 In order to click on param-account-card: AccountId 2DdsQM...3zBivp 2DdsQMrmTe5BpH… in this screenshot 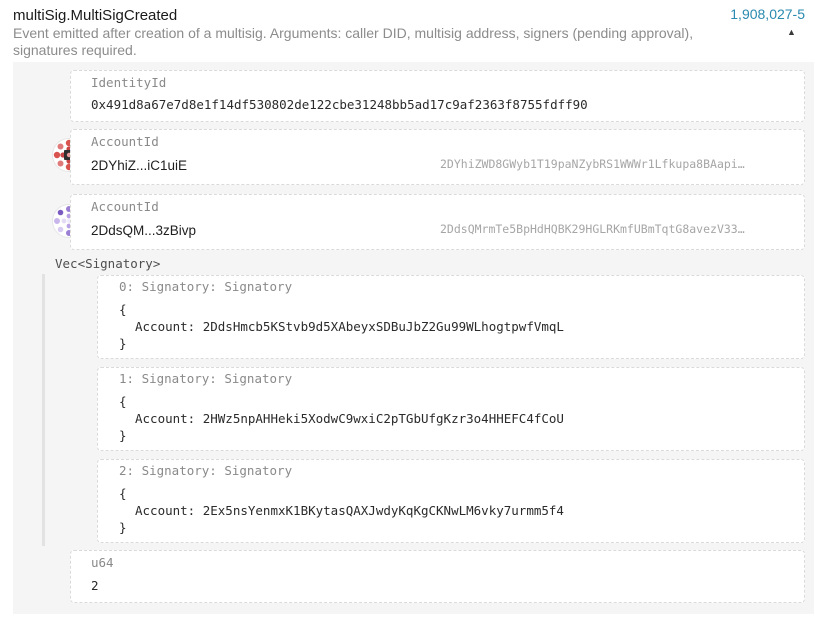, I will do `click(437, 222)`.